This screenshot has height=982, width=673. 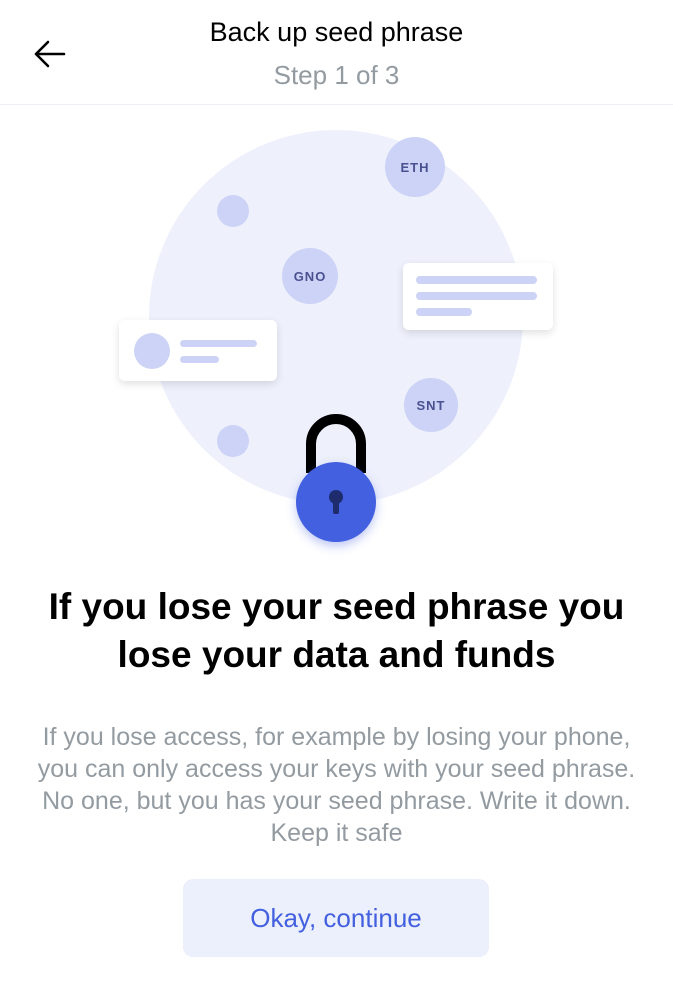 I want to click on token-label-eth: ETH, so click(x=415, y=167).